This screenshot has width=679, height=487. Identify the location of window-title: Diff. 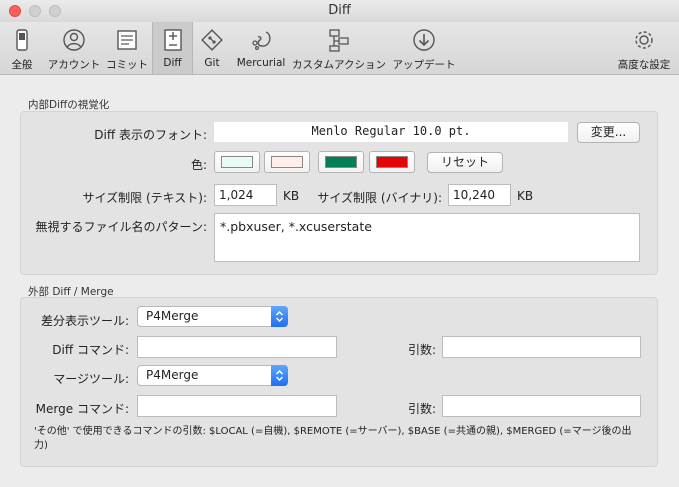
(339, 10).